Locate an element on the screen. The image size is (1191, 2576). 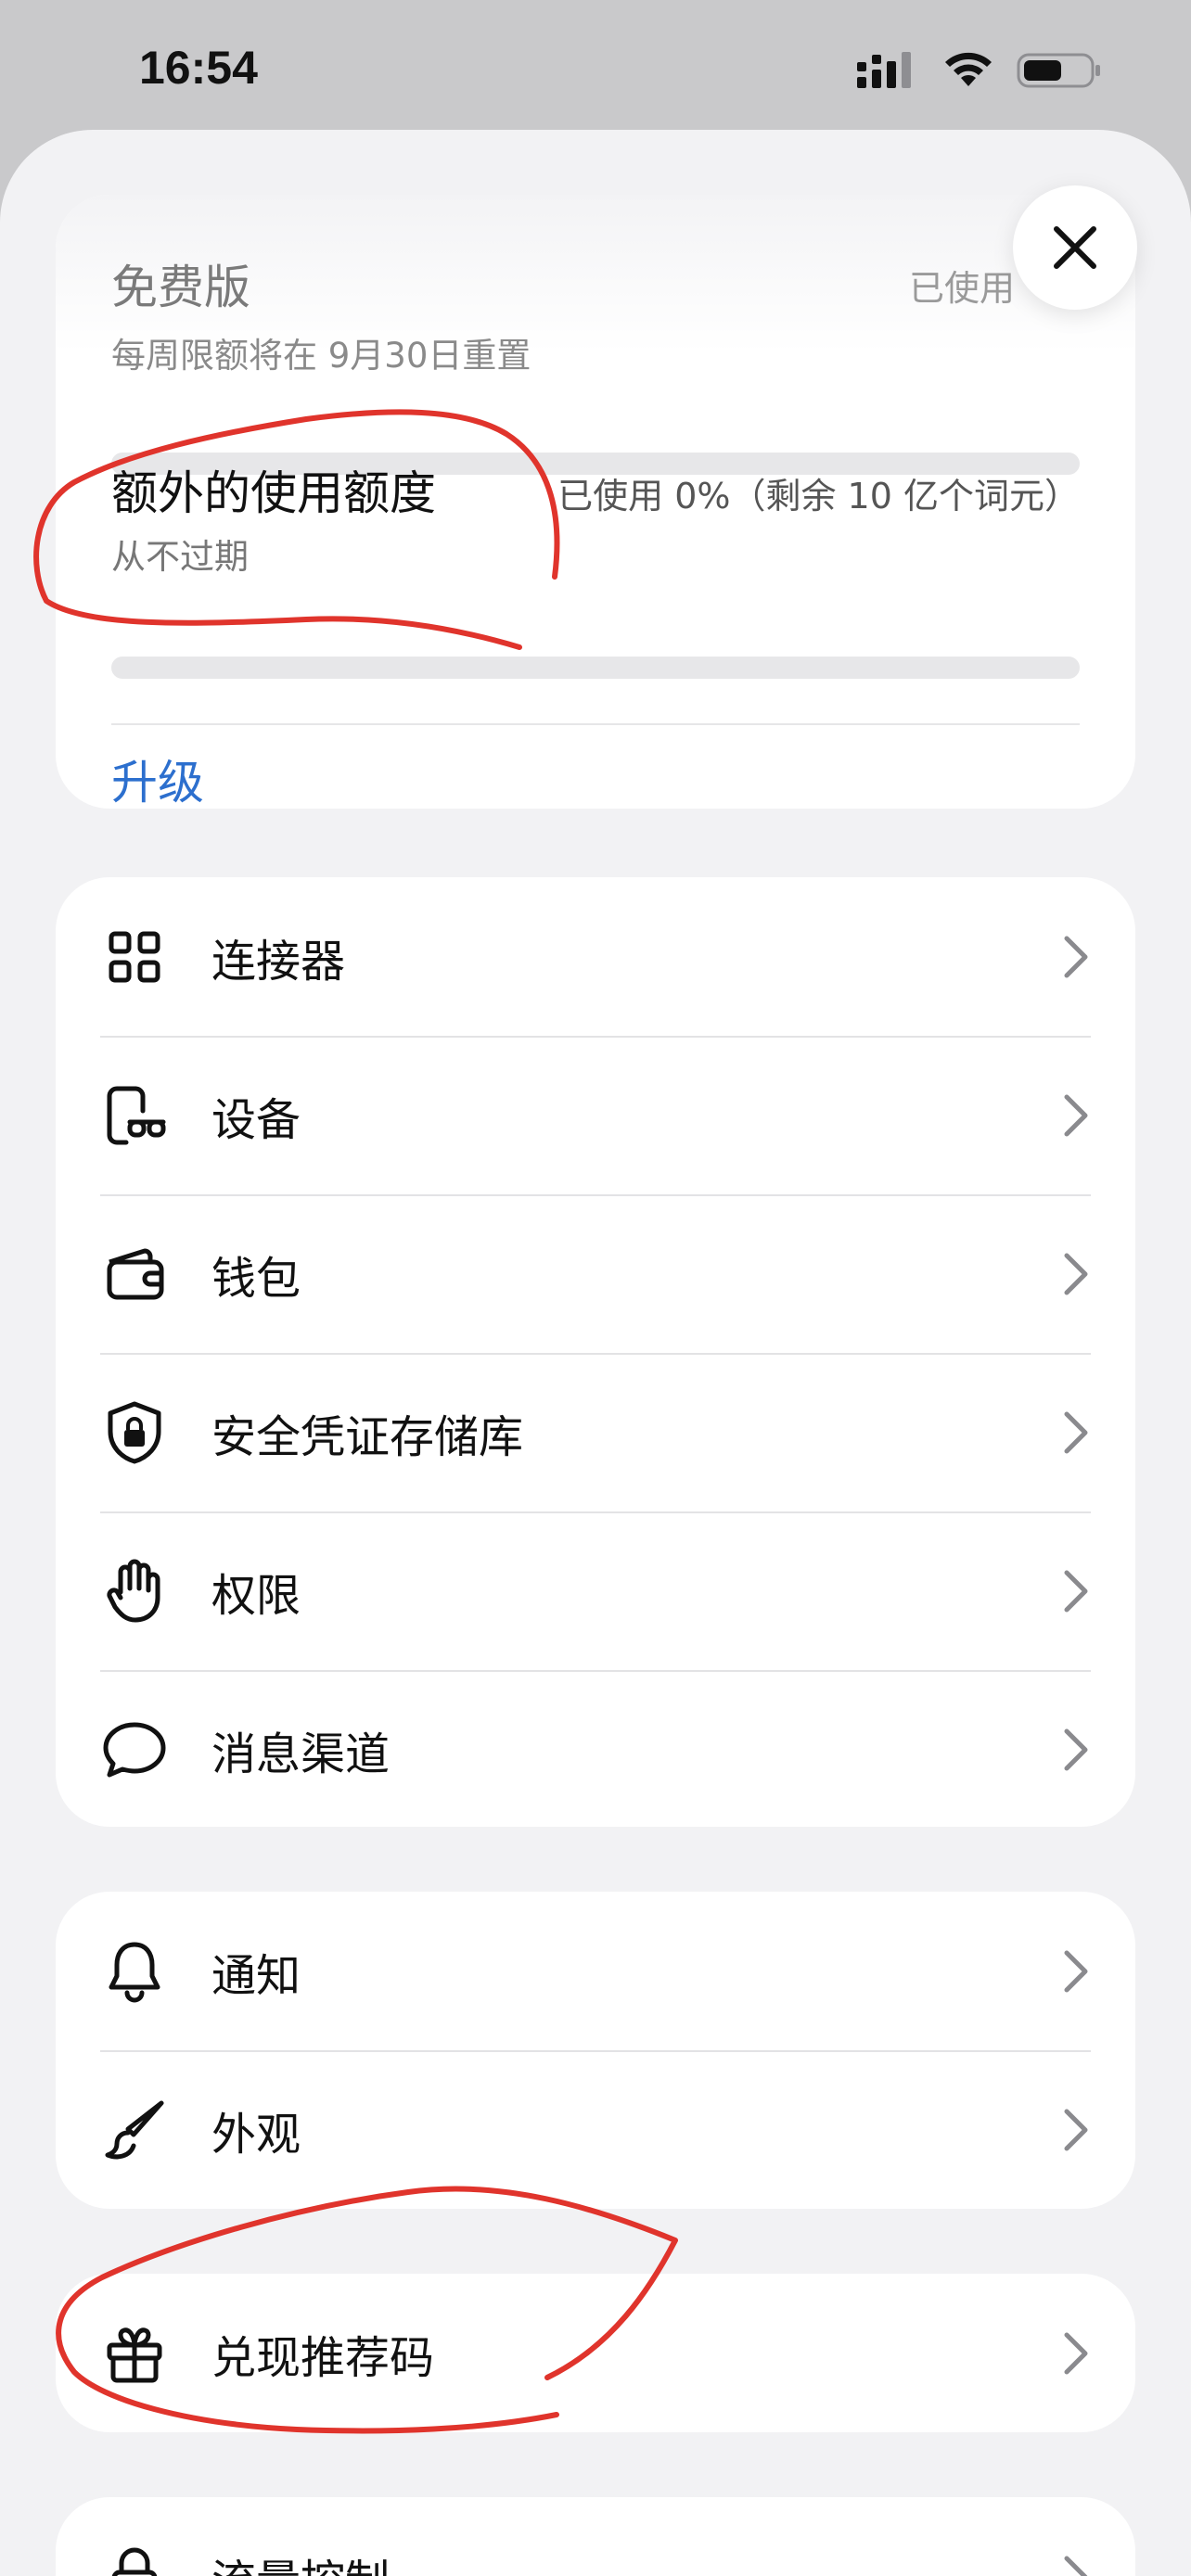
menu-group-2: 通知 外观 is located at coordinates (595, 2050).